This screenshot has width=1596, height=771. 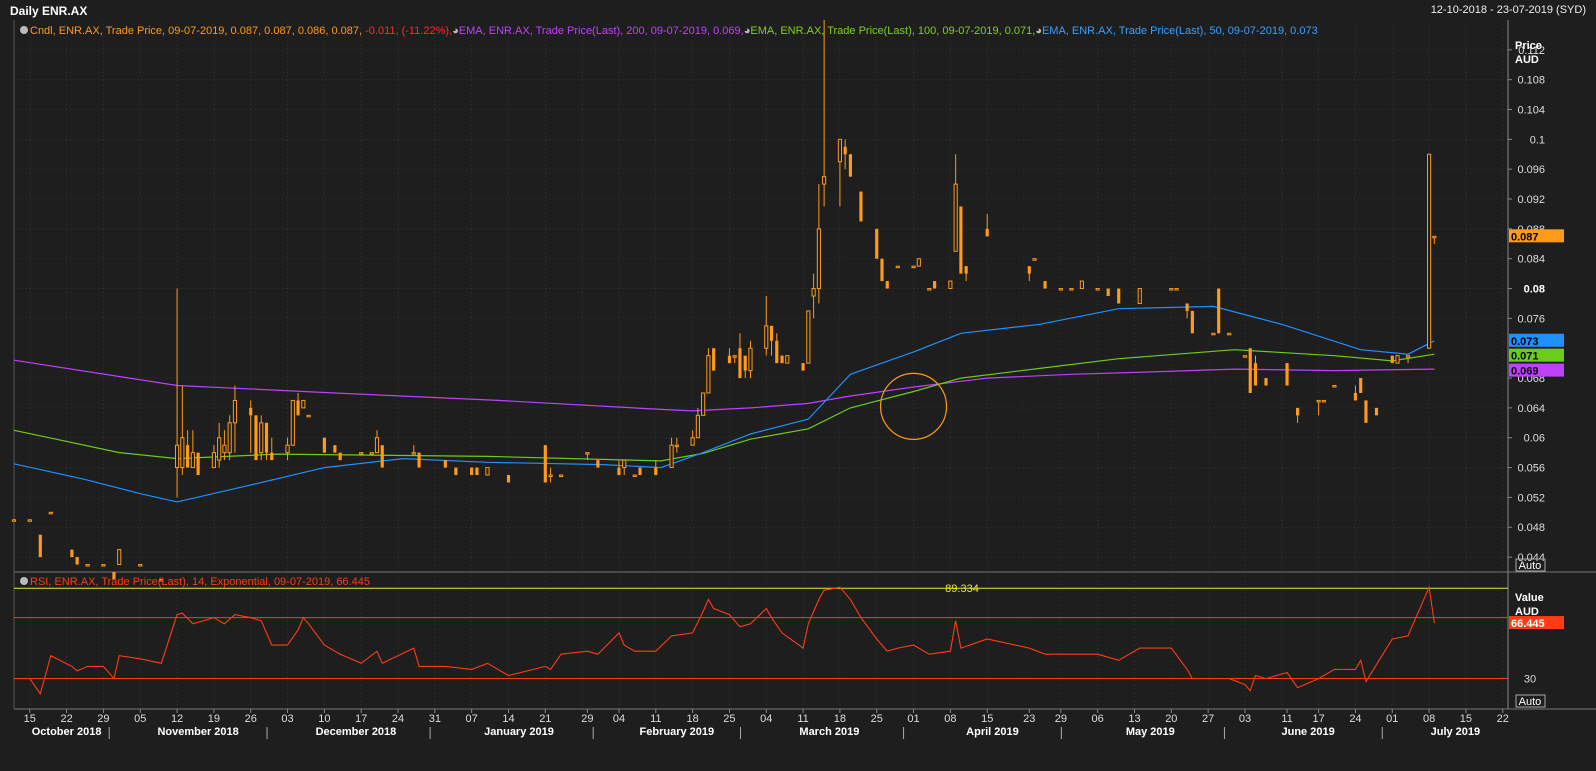 I want to click on x-month-label: May 2019, so click(x=1150, y=732).